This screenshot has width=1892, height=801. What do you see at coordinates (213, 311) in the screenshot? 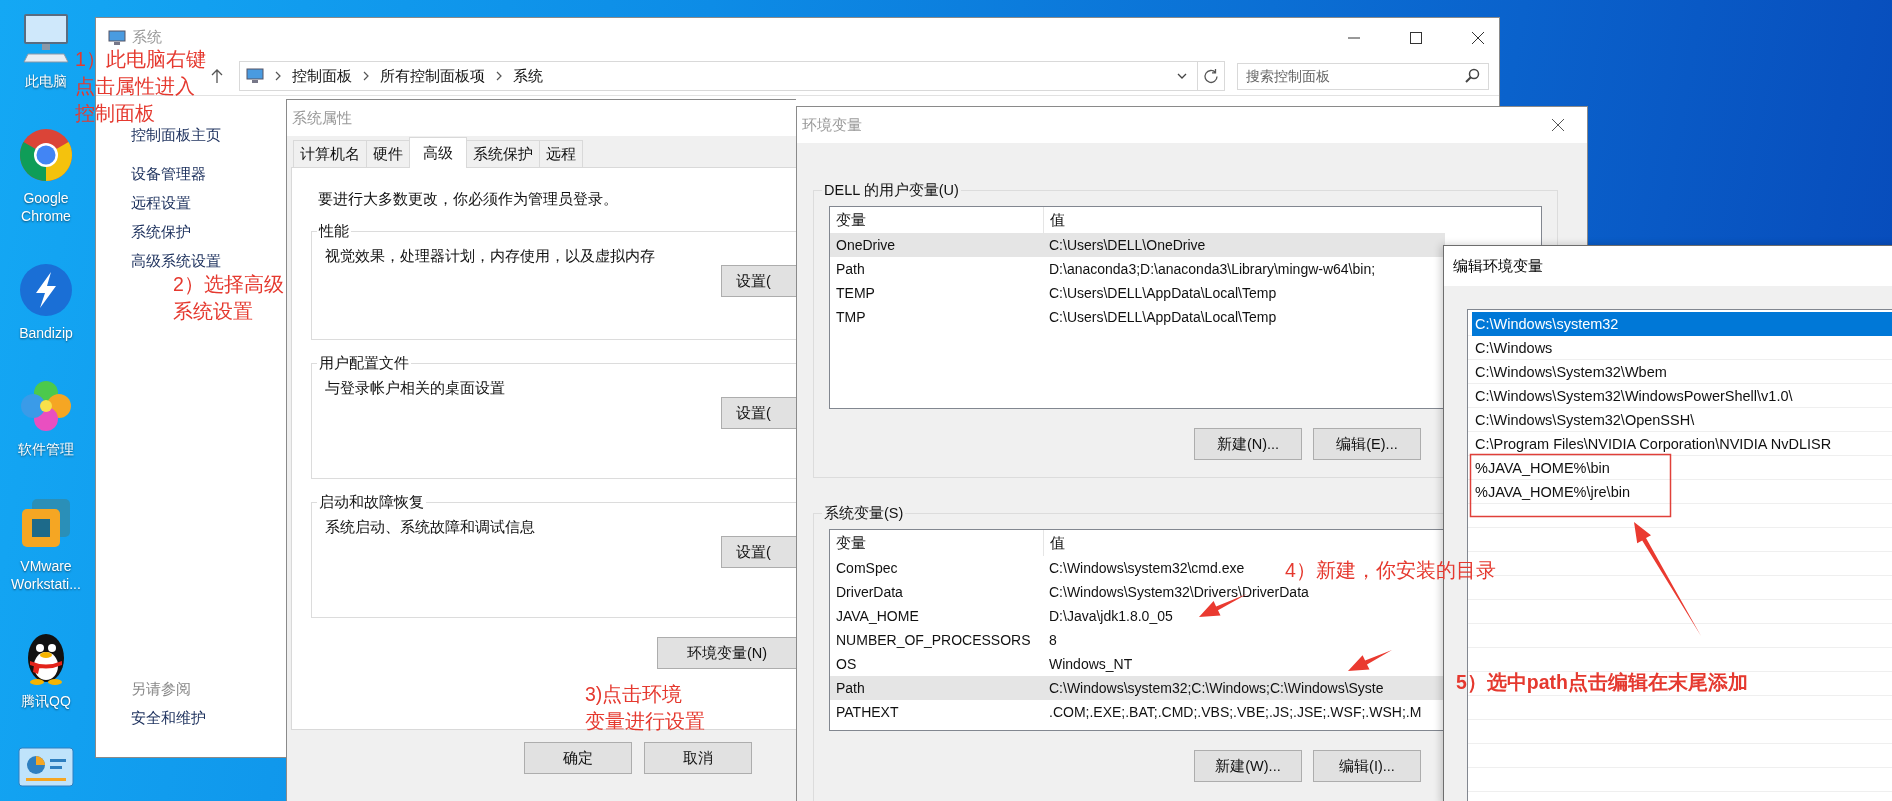
I see `annotation-note: 系统设置` at bounding box center [213, 311].